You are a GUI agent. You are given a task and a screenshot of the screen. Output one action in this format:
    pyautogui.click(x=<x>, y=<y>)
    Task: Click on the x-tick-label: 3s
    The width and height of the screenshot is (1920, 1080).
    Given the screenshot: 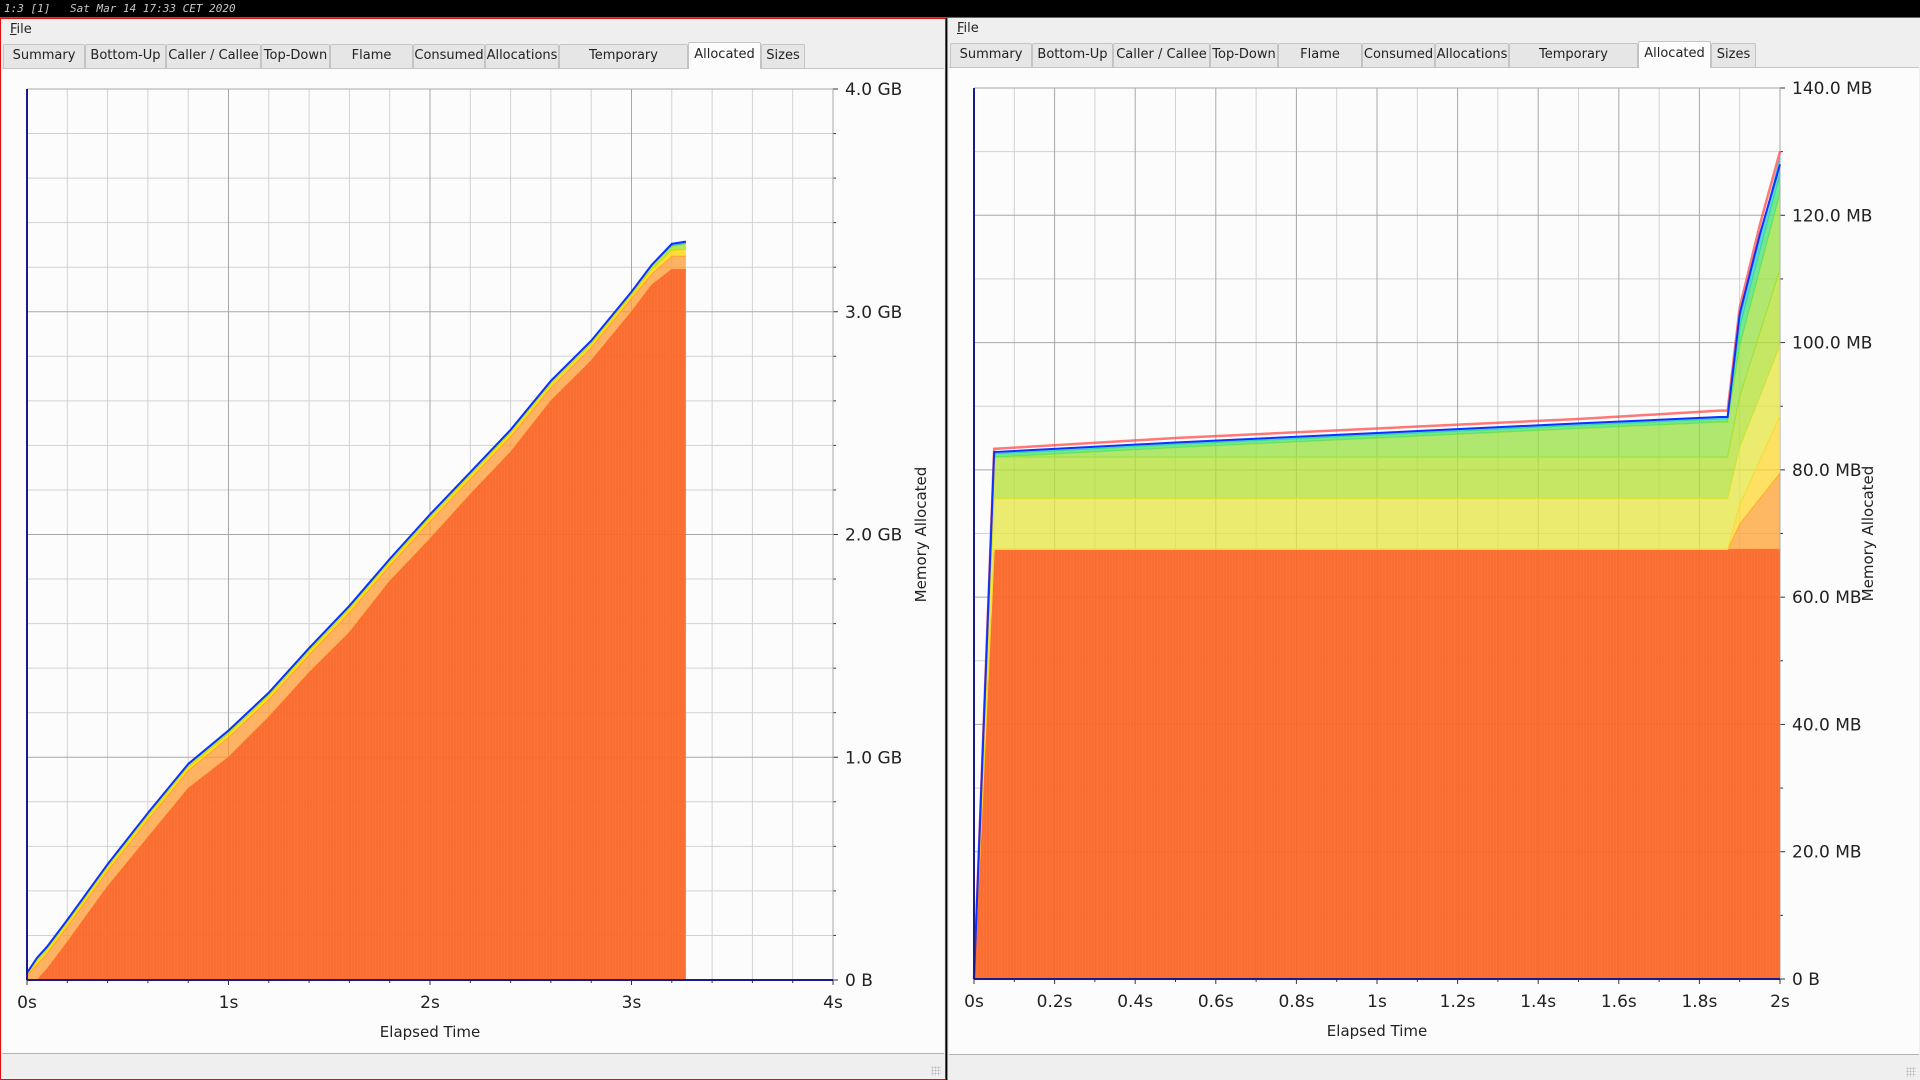 What is the action you would take?
    pyautogui.click(x=632, y=1003)
    